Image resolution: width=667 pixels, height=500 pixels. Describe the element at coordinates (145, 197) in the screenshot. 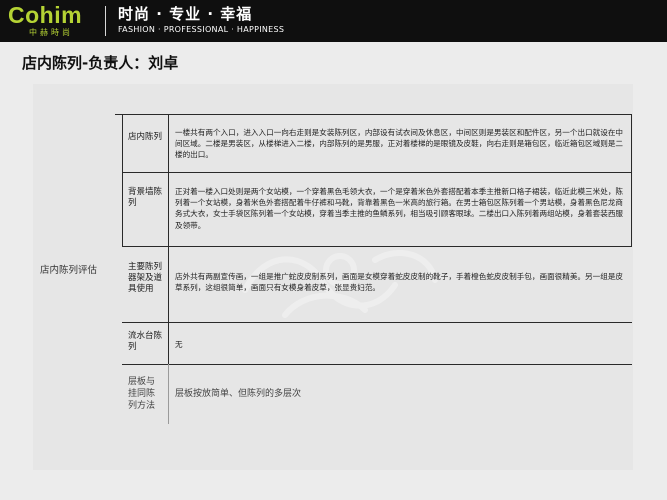

I see `row-label-background-wall: 背景墙陈列` at that location.